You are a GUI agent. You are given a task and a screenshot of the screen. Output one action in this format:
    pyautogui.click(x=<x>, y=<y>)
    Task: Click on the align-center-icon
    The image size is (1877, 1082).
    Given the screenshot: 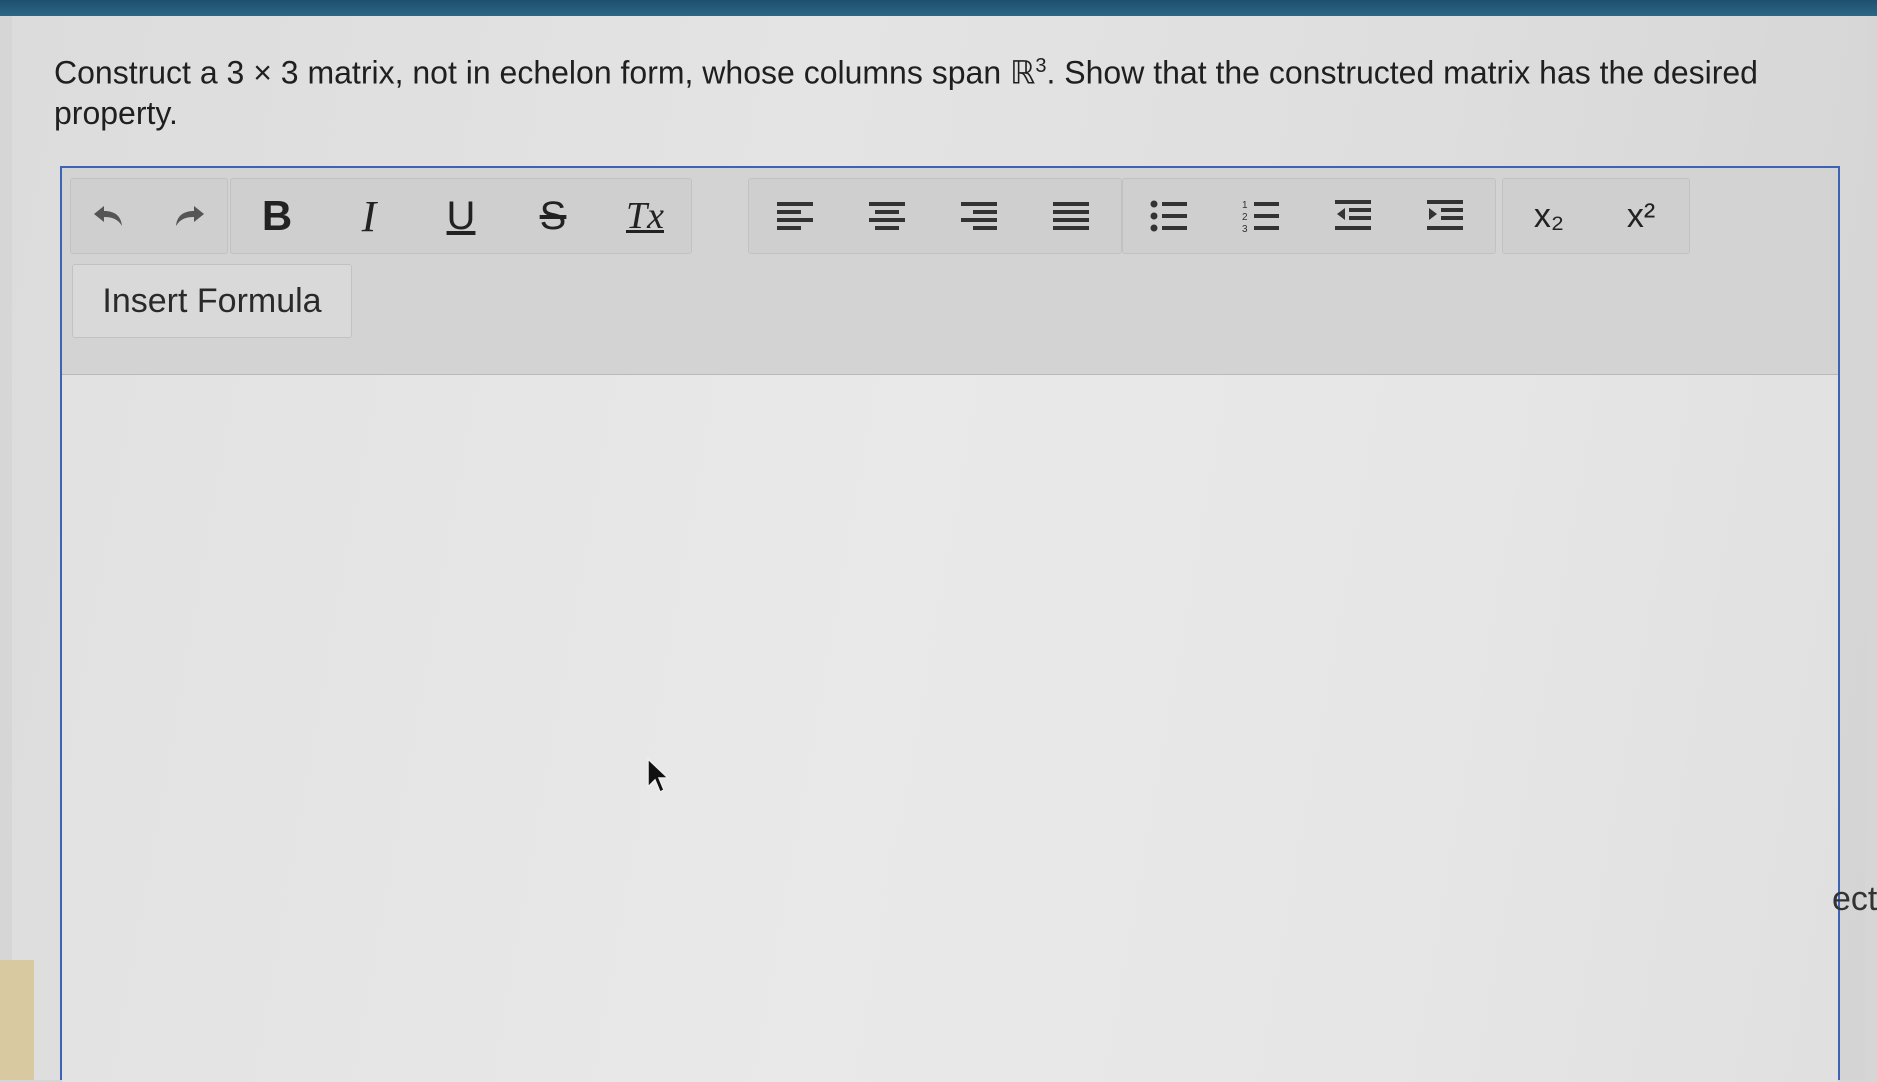 What is the action you would take?
    pyautogui.click(x=887, y=216)
    